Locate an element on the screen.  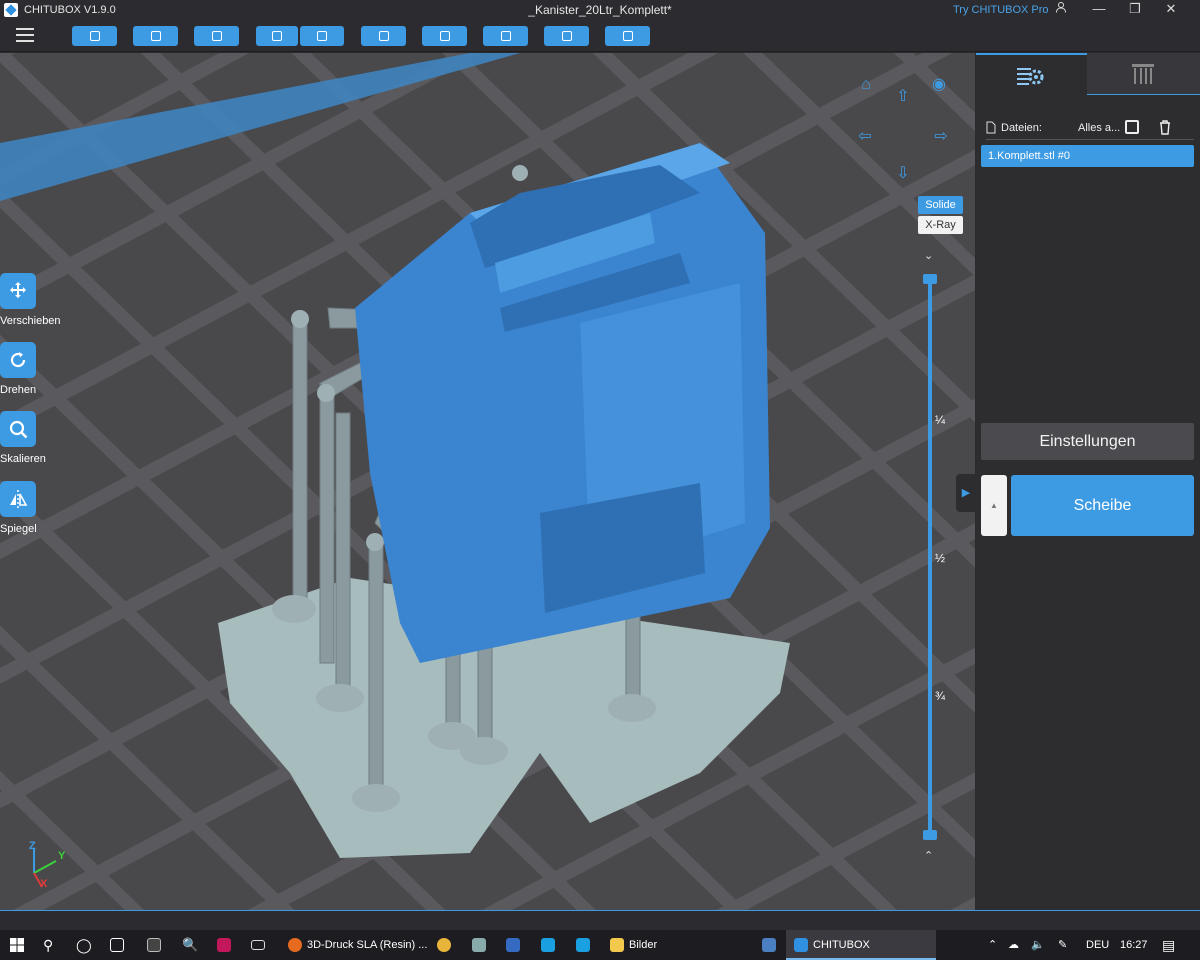
chevron-up-icon: ⌃ is located at coordinates (928, 855).